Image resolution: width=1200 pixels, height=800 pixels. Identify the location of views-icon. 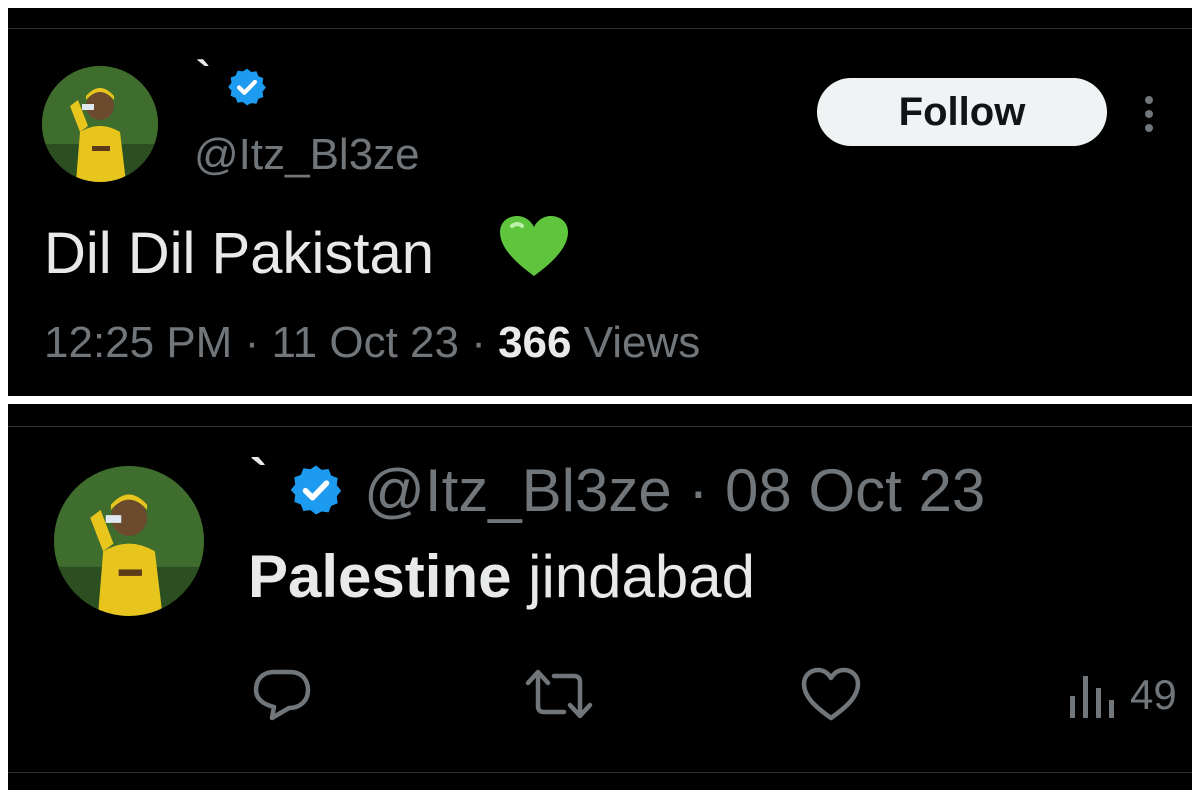
(1094, 696).